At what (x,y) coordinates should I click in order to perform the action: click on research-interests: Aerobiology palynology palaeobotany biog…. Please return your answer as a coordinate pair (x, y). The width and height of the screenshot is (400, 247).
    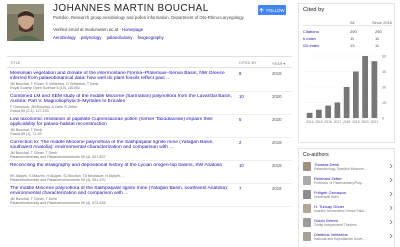
    Looking at the image, I should click on (110, 37).